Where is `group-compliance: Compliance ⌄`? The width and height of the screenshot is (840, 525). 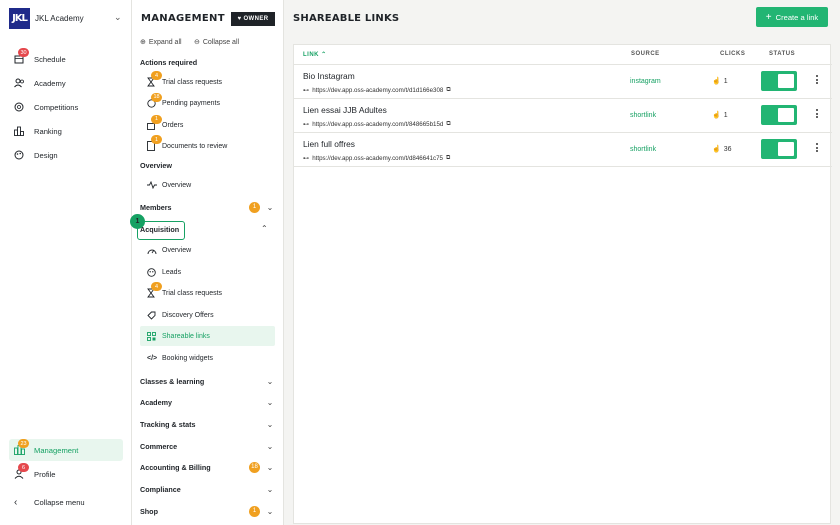 group-compliance: Compliance ⌄ is located at coordinates (207, 489).